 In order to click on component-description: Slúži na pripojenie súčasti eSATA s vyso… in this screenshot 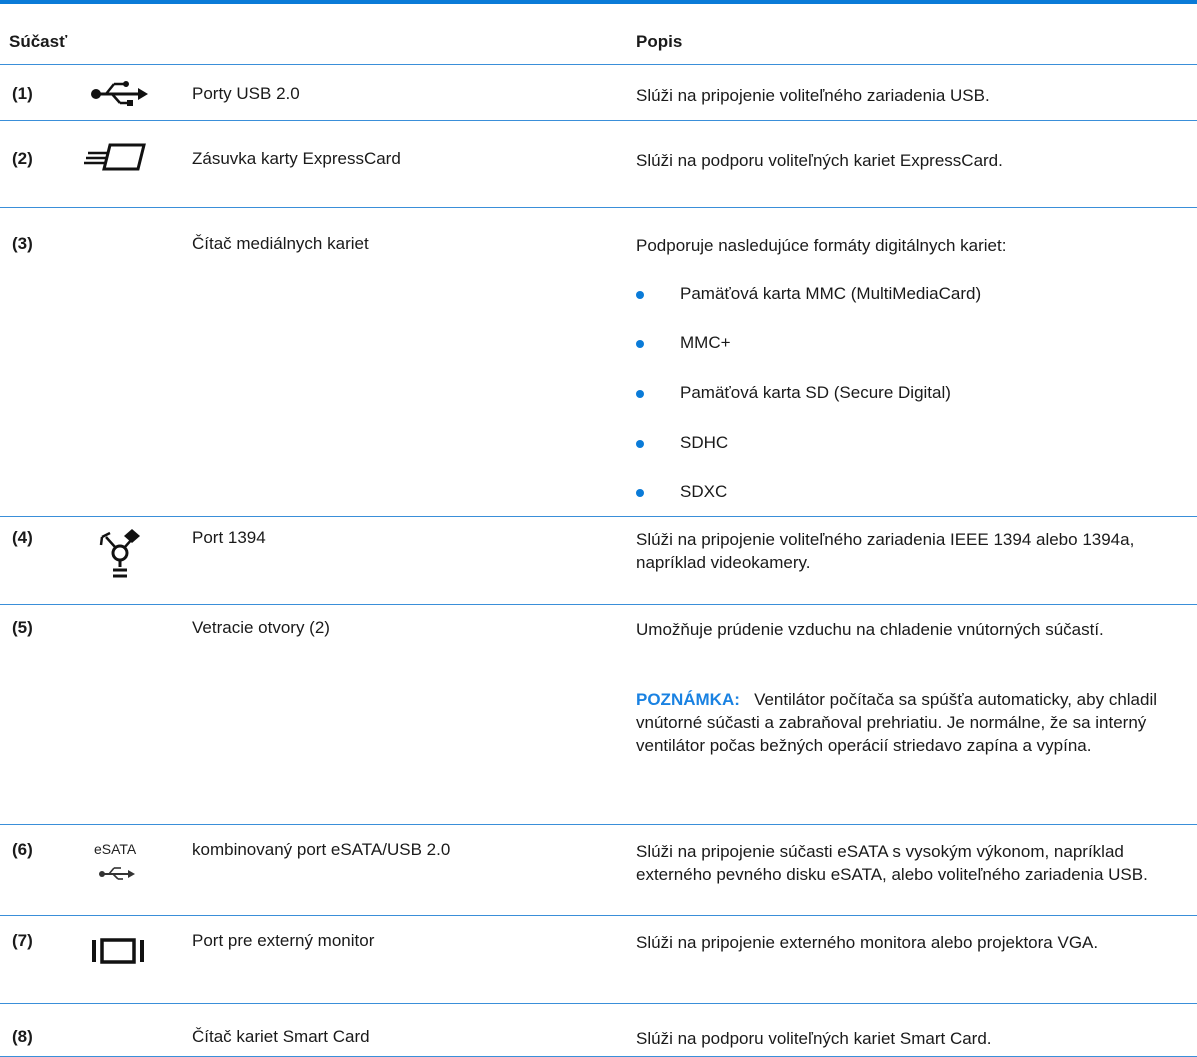, I will do `click(892, 863)`.